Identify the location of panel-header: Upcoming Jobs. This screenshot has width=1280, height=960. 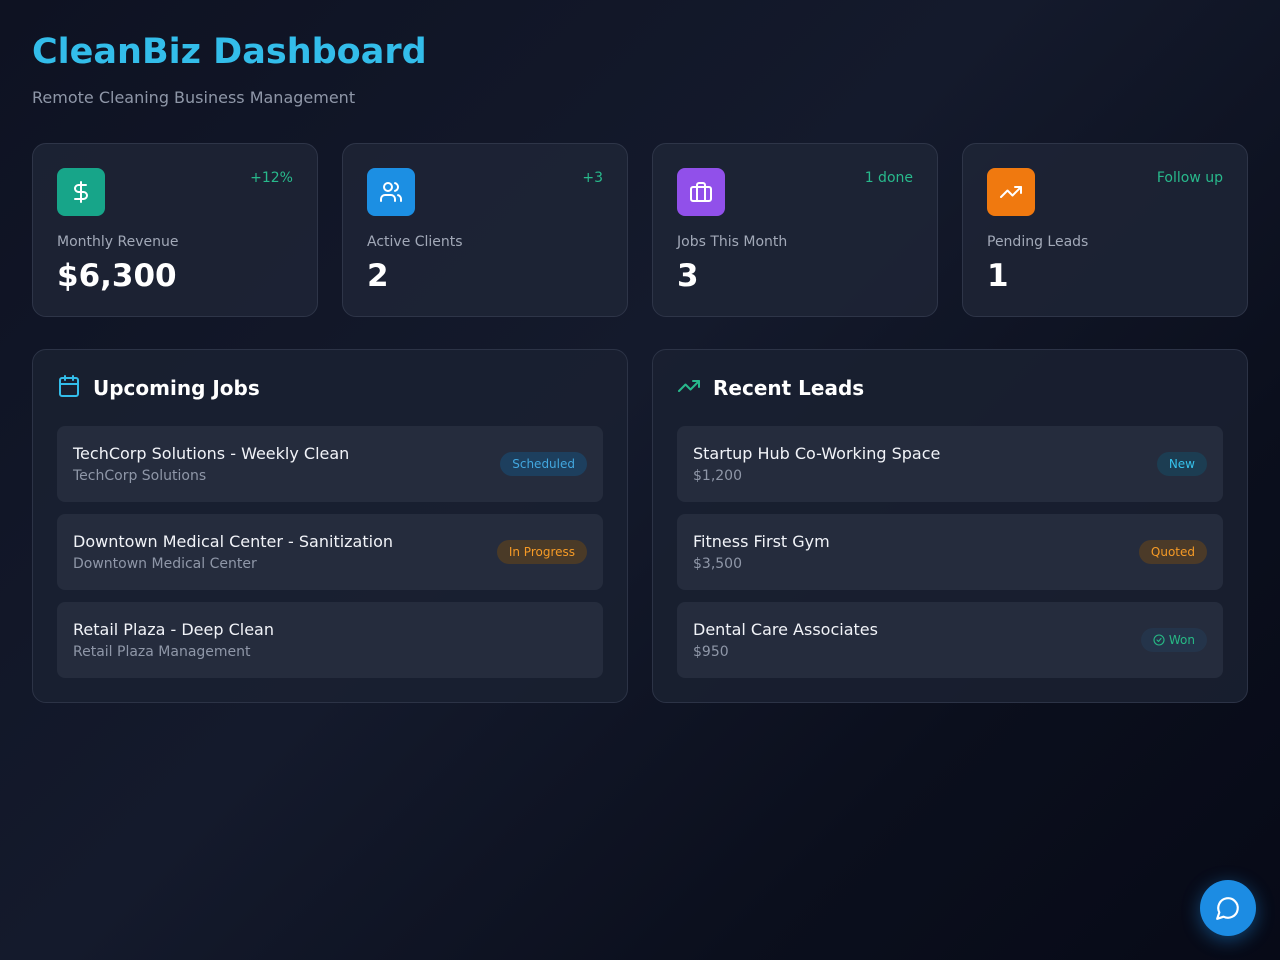
(330, 388).